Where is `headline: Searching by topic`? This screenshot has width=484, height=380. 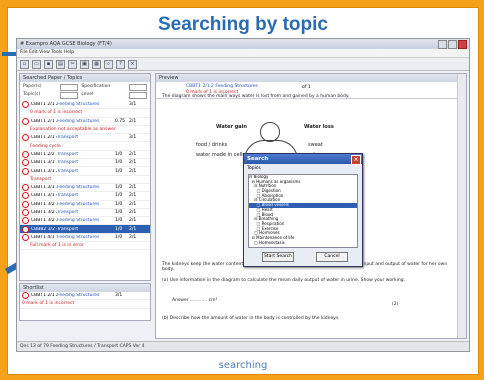 headline: Searching by topic is located at coordinates (243, 24).